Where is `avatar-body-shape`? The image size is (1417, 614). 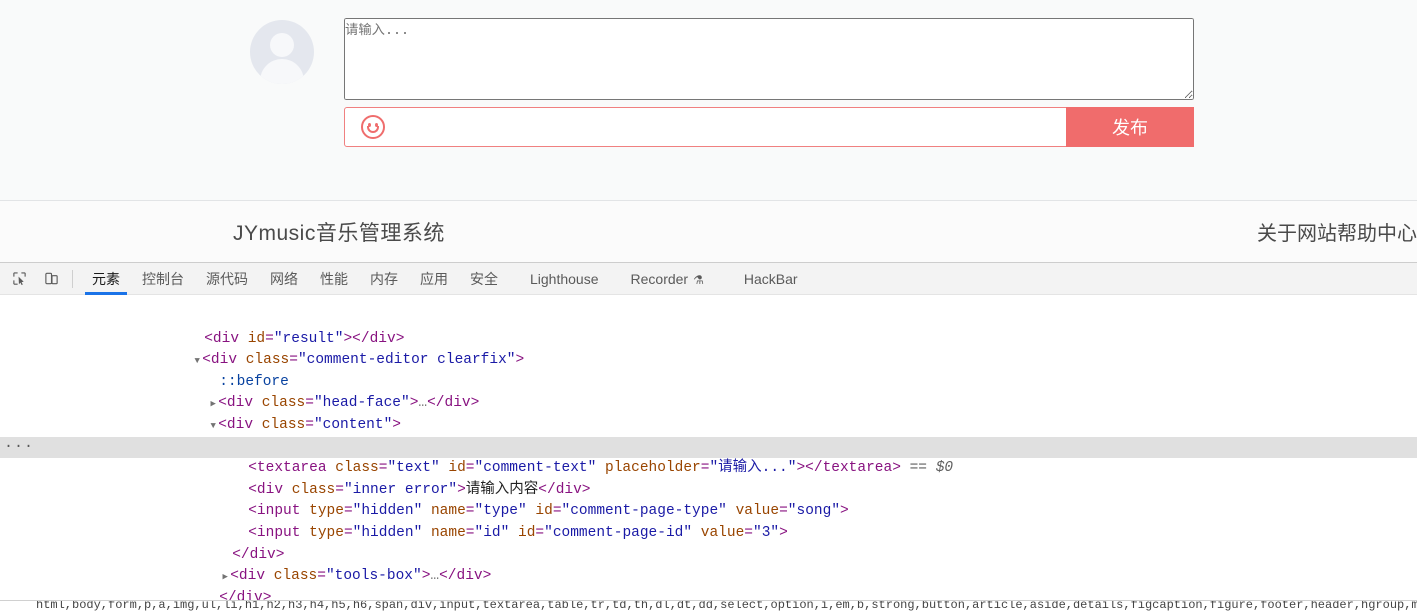 avatar-body-shape is located at coordinates (282, 71).